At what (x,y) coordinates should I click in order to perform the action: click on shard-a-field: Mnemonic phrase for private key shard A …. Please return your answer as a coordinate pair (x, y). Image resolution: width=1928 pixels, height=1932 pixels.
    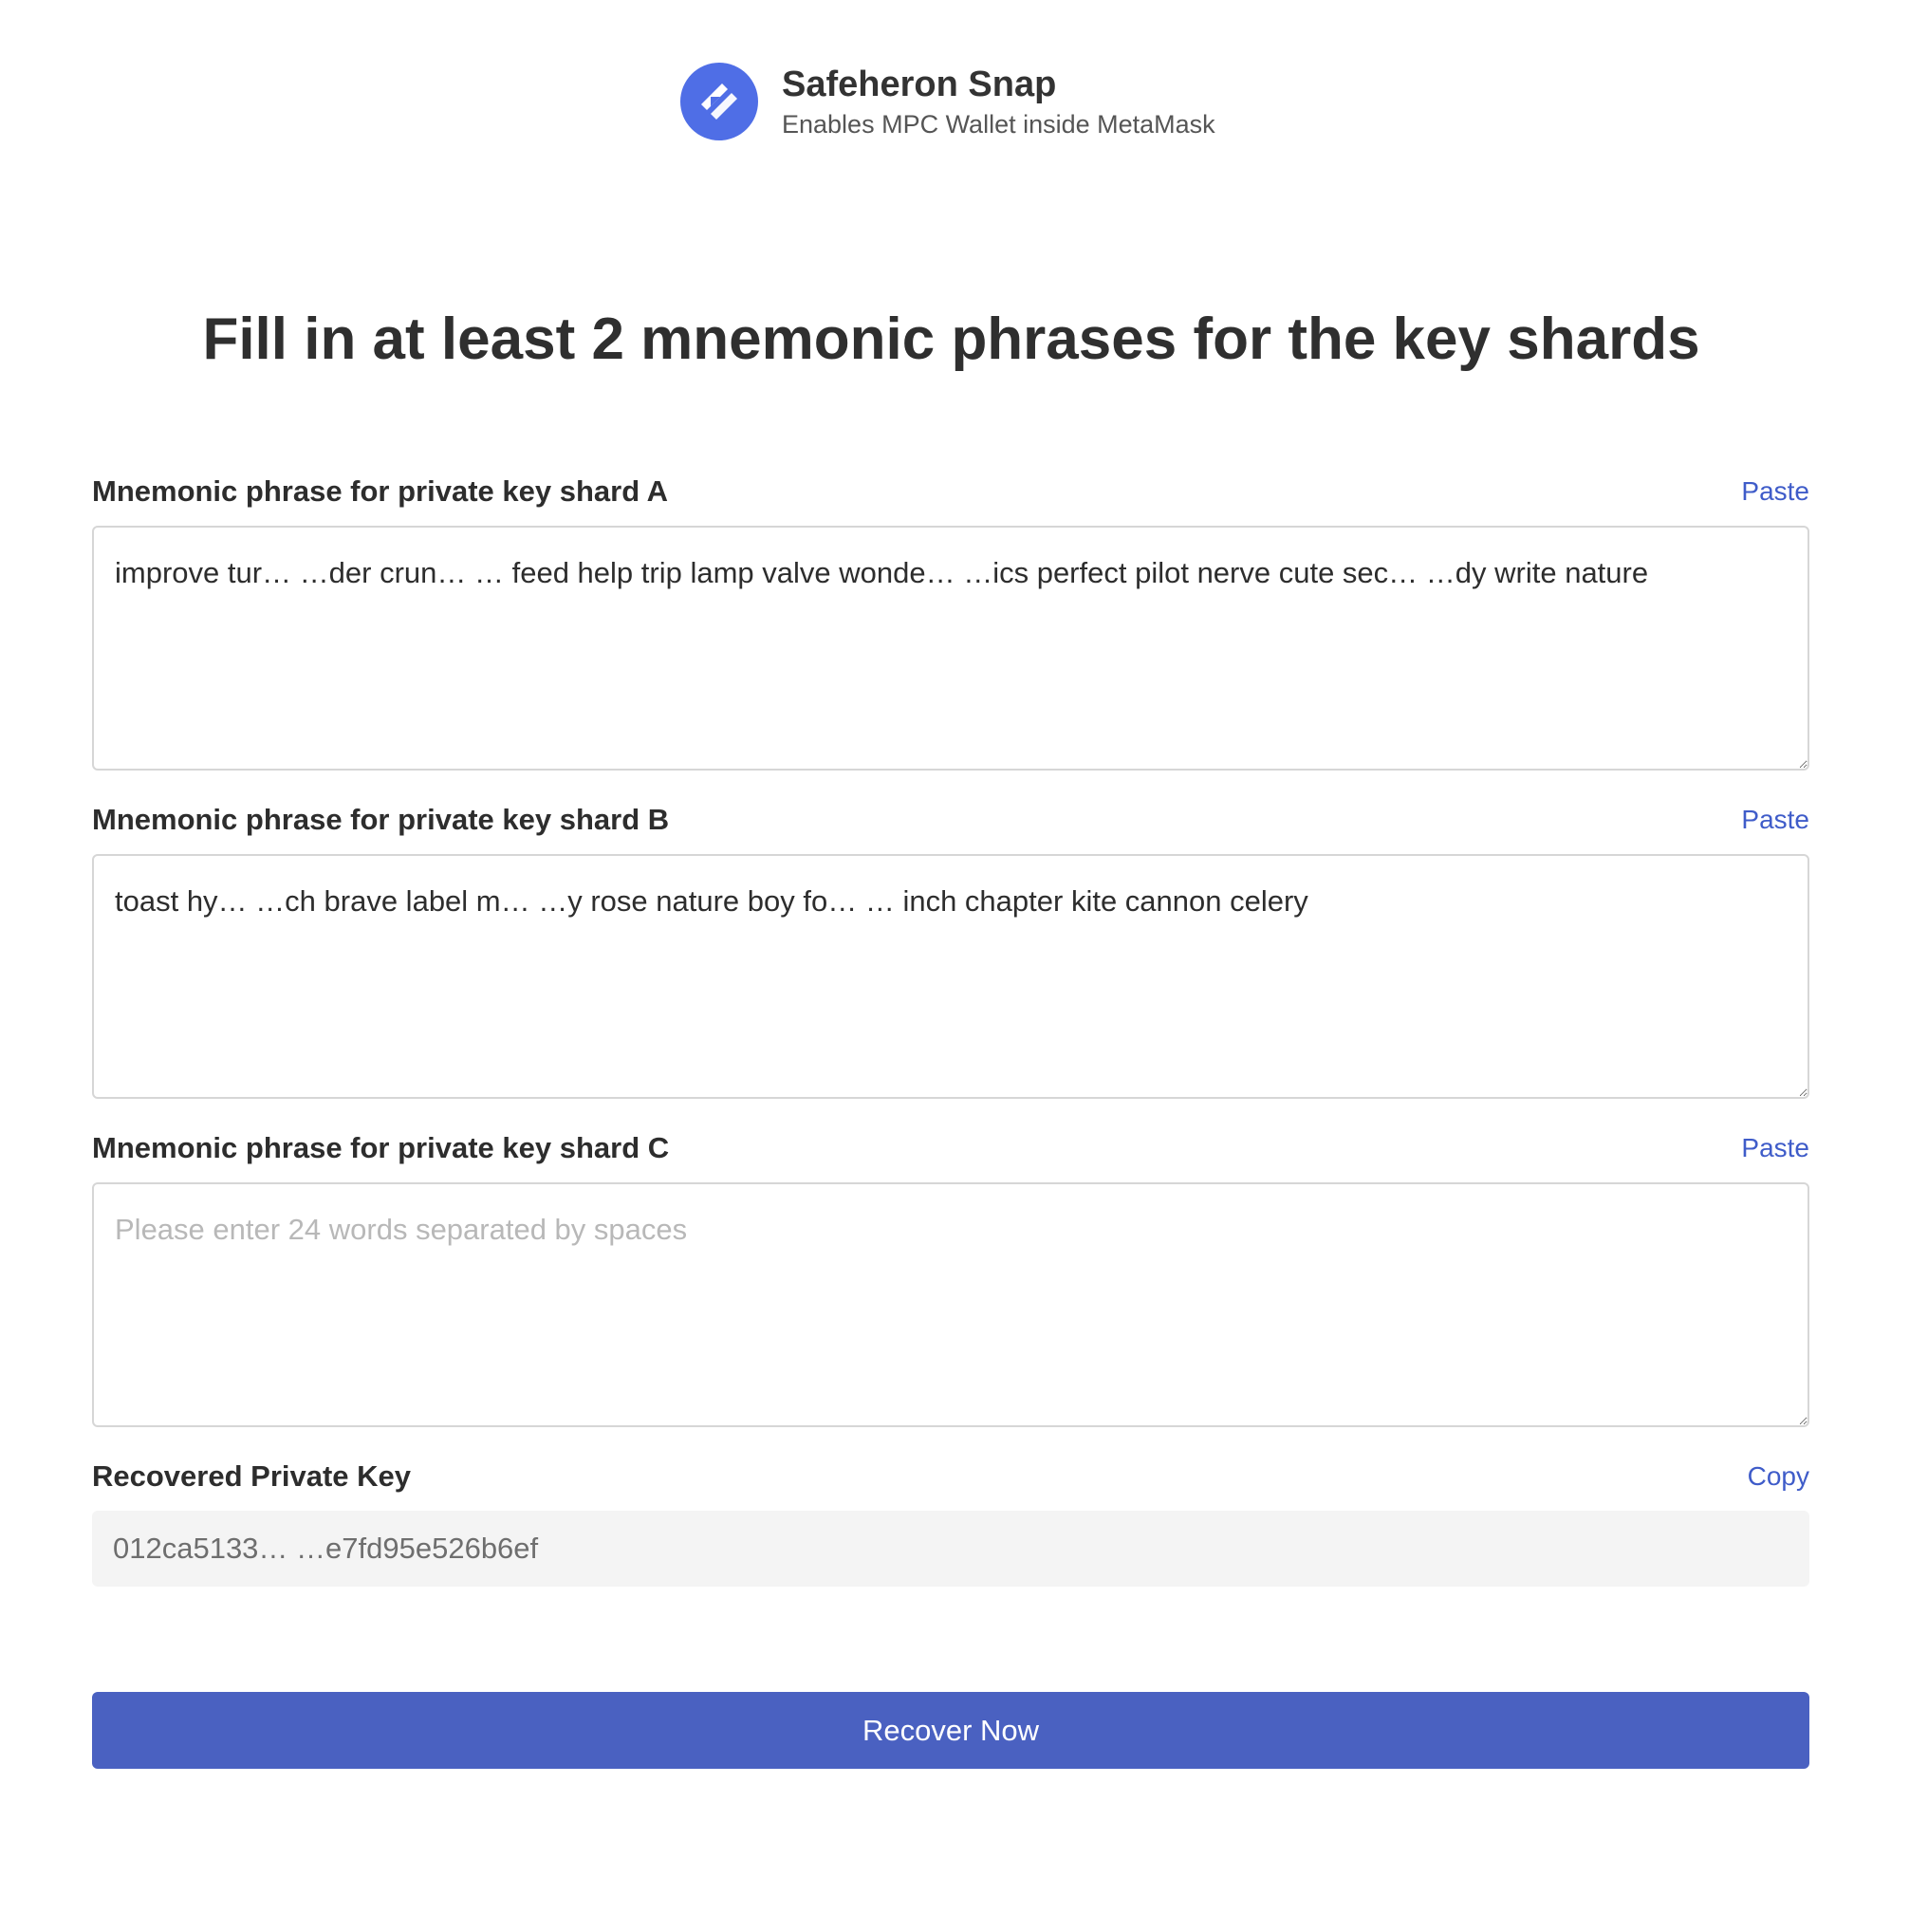
    Looking at the image, I should click on (950, 623).